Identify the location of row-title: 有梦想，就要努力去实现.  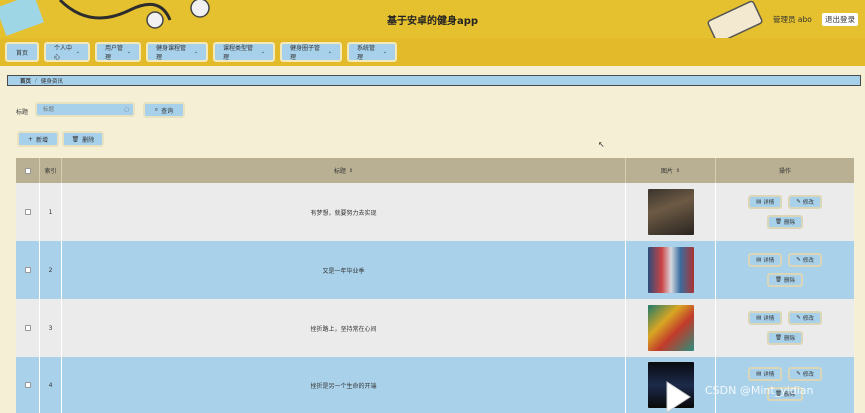
(344, 212).